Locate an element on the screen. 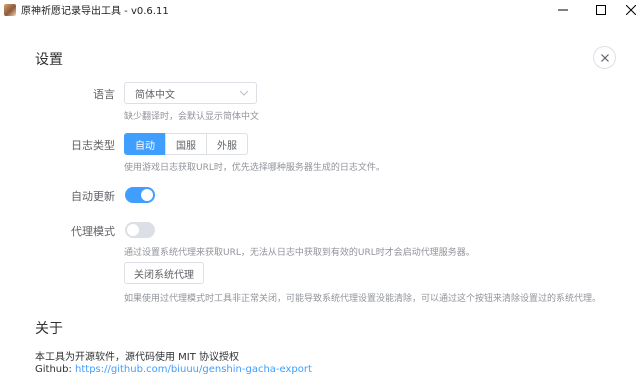 The image size is (644, 382). language-label: 语言 is located at coordinates (104, 94).